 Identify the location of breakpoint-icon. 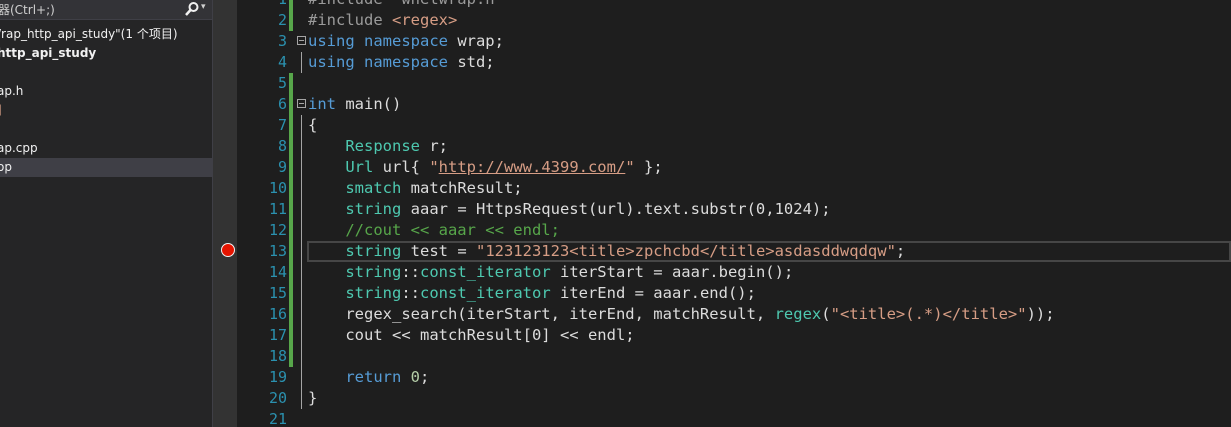
(228, 250).